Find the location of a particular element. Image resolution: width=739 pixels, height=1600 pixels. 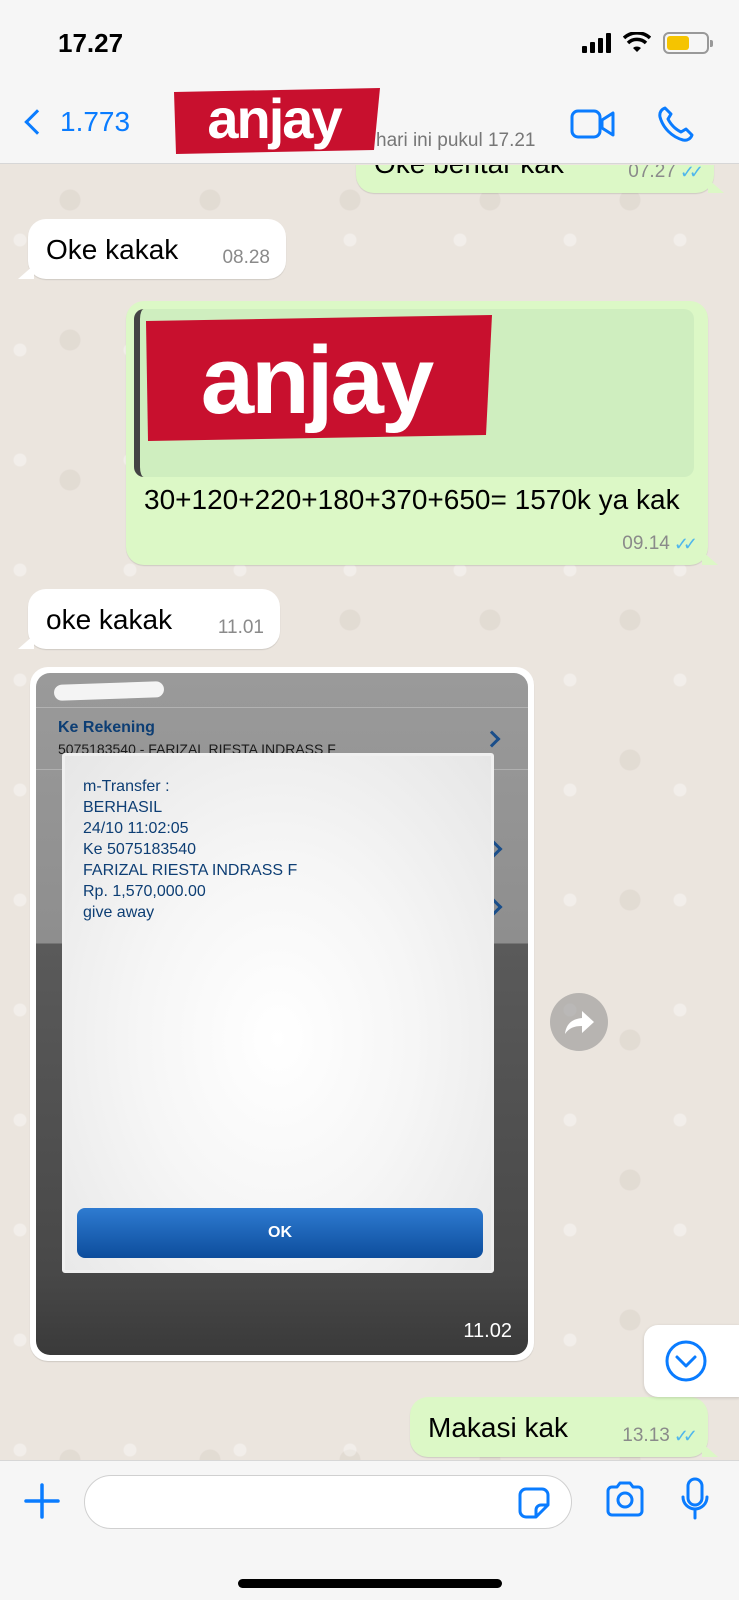

message-bubble-outgoing: Oke bentar kak 07.27 ✓✓ is located at coordinates (540, 179).